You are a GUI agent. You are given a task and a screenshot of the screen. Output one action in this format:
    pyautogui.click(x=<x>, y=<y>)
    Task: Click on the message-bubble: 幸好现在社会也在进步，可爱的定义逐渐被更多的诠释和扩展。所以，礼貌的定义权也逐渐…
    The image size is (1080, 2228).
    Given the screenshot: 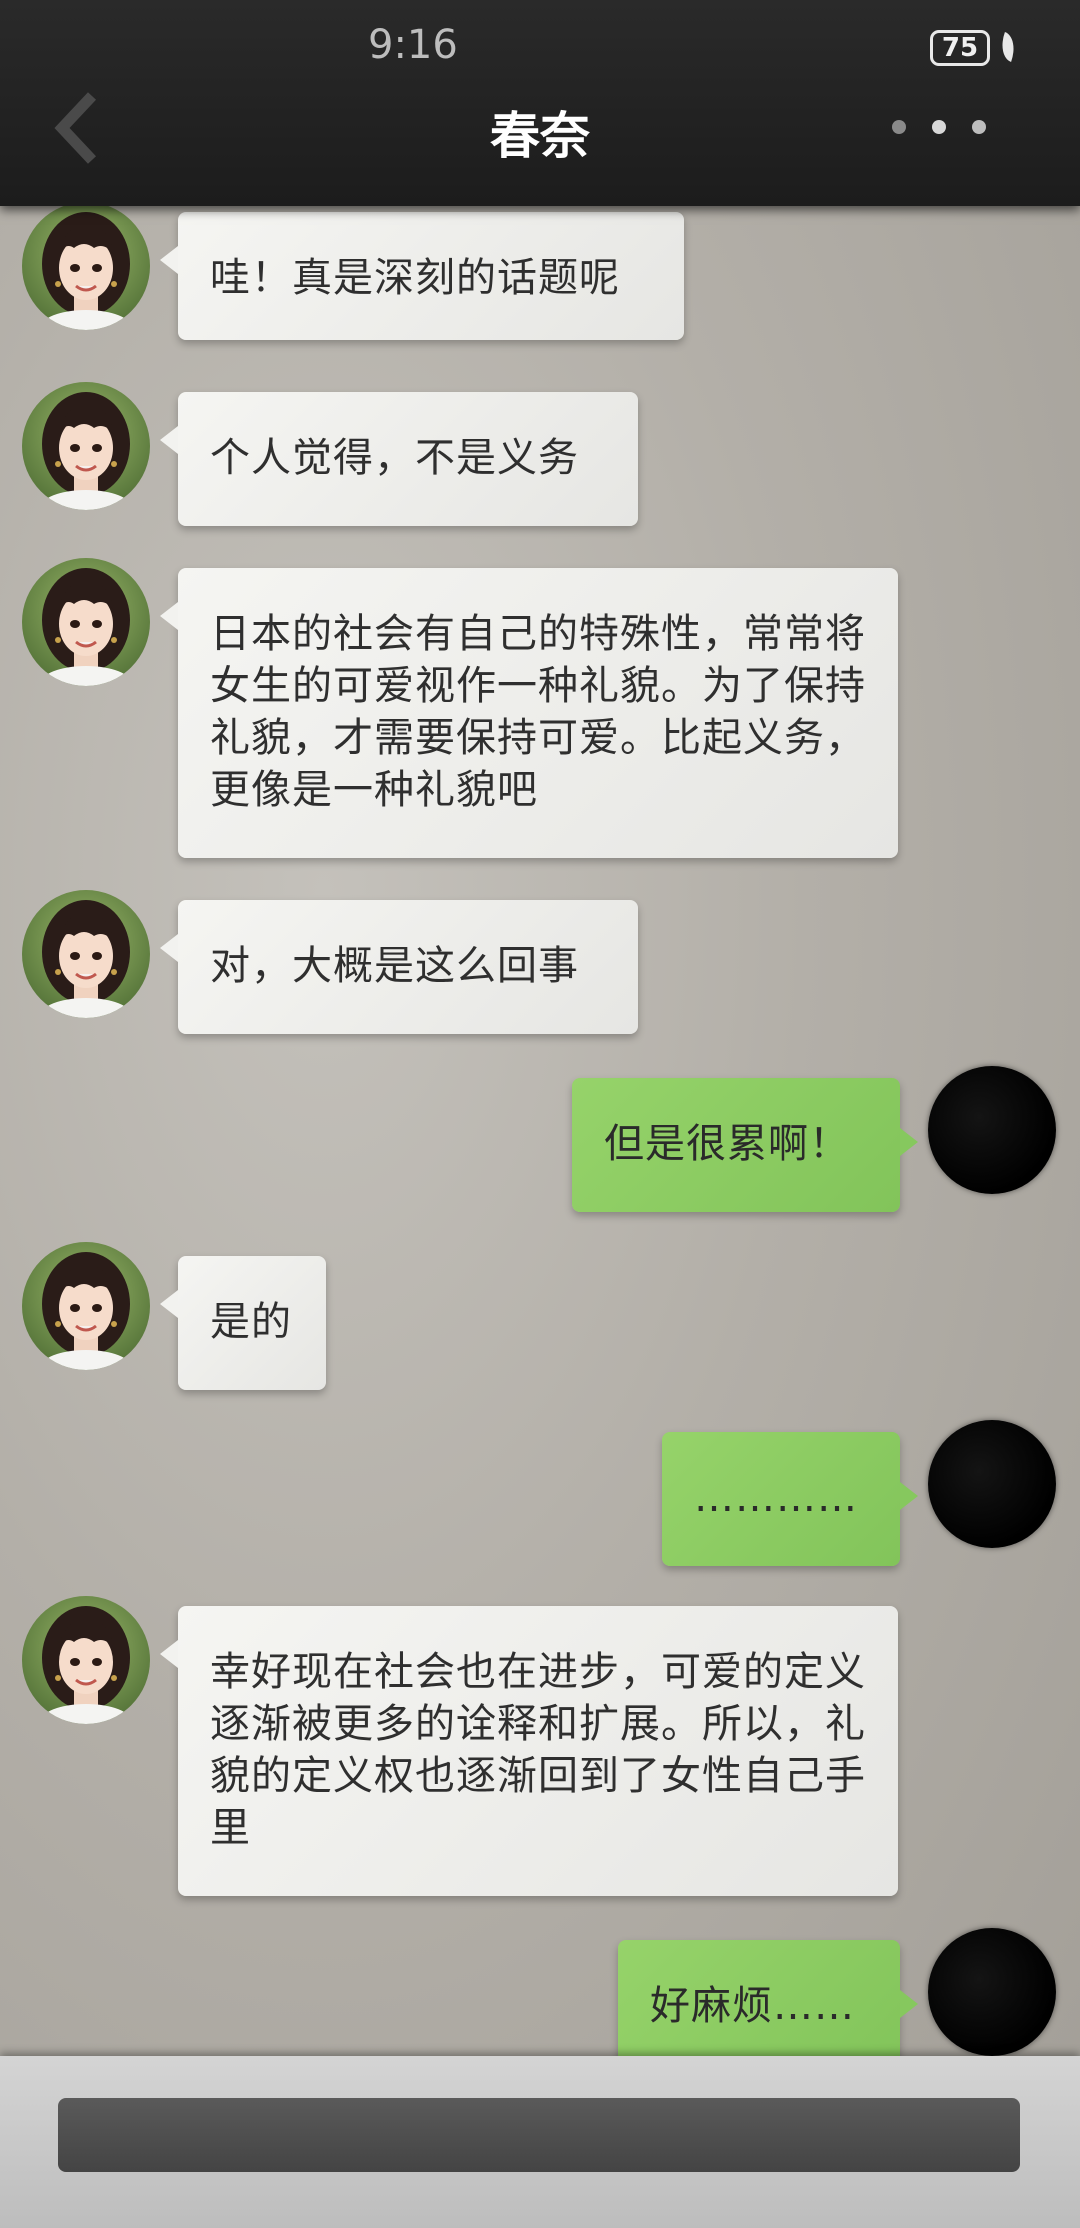 What is the action you would take?
    pyautogui.click(x=529, y=1751)
    